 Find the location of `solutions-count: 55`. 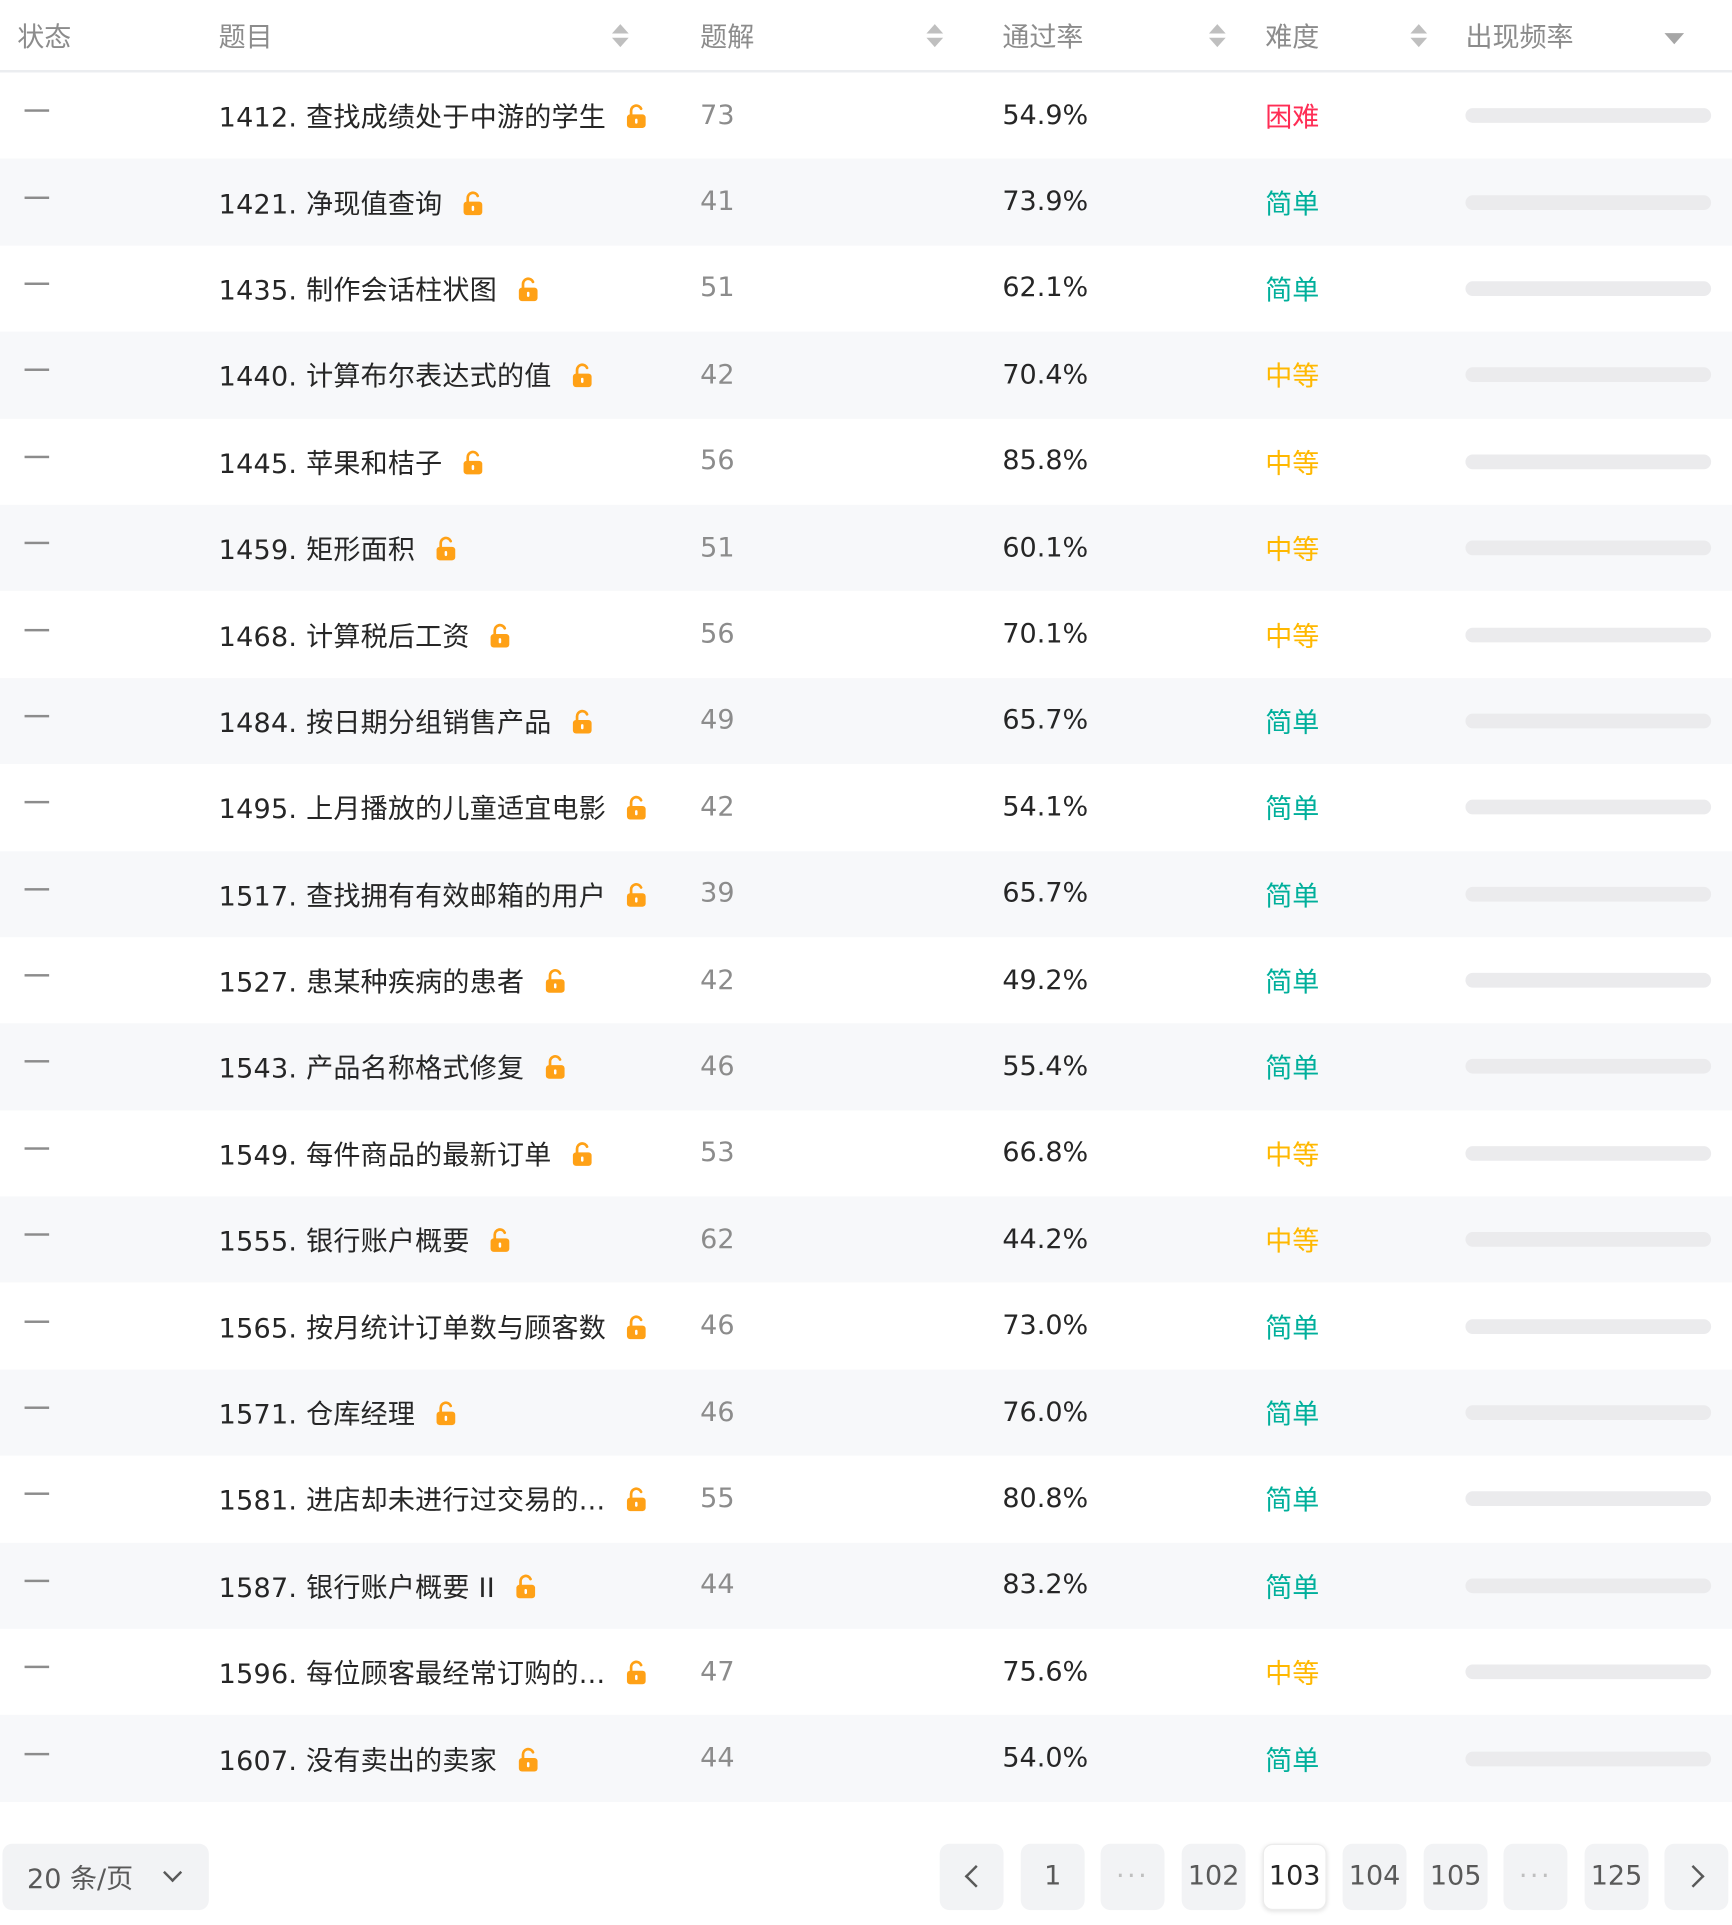

solutions-count: 55 is located at coordinates (717, 1499).